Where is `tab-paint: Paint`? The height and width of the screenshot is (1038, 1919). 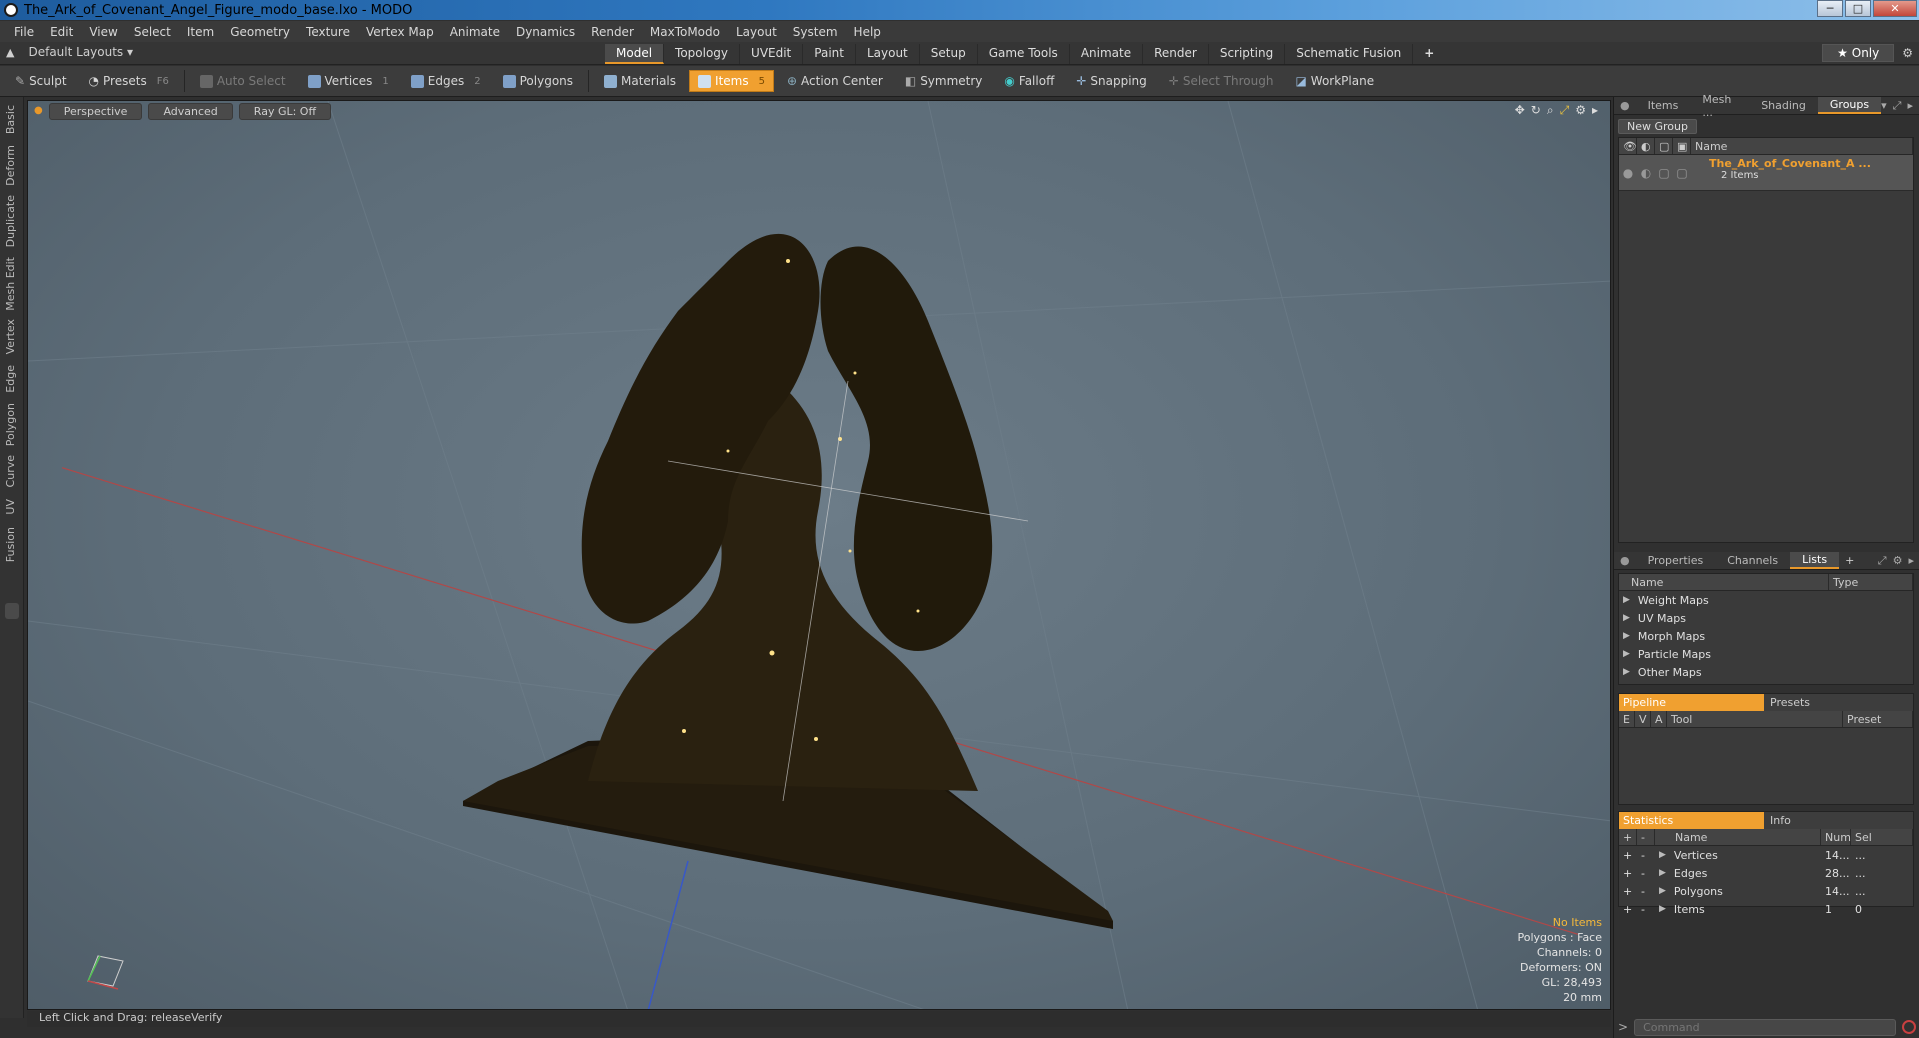 tab-paint: Paint is located at coordinates (829, 54).